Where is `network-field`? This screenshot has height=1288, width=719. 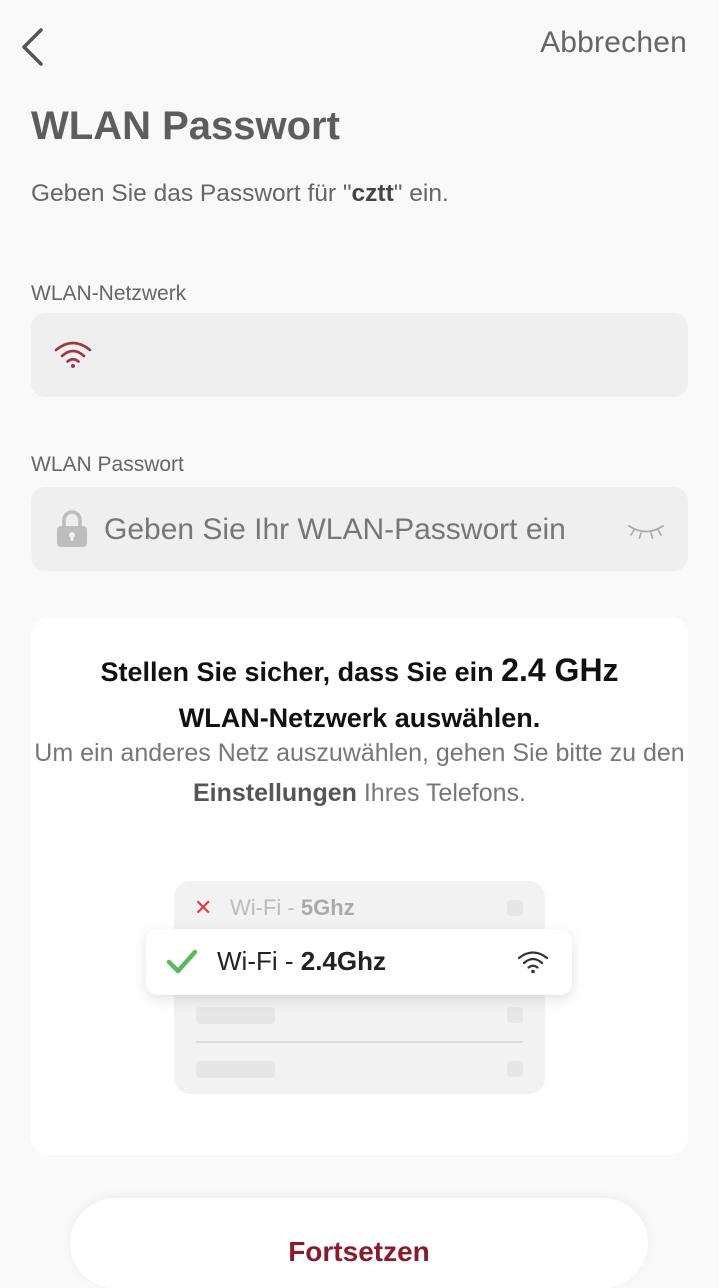
network-field is located at coordinates (359, 355).